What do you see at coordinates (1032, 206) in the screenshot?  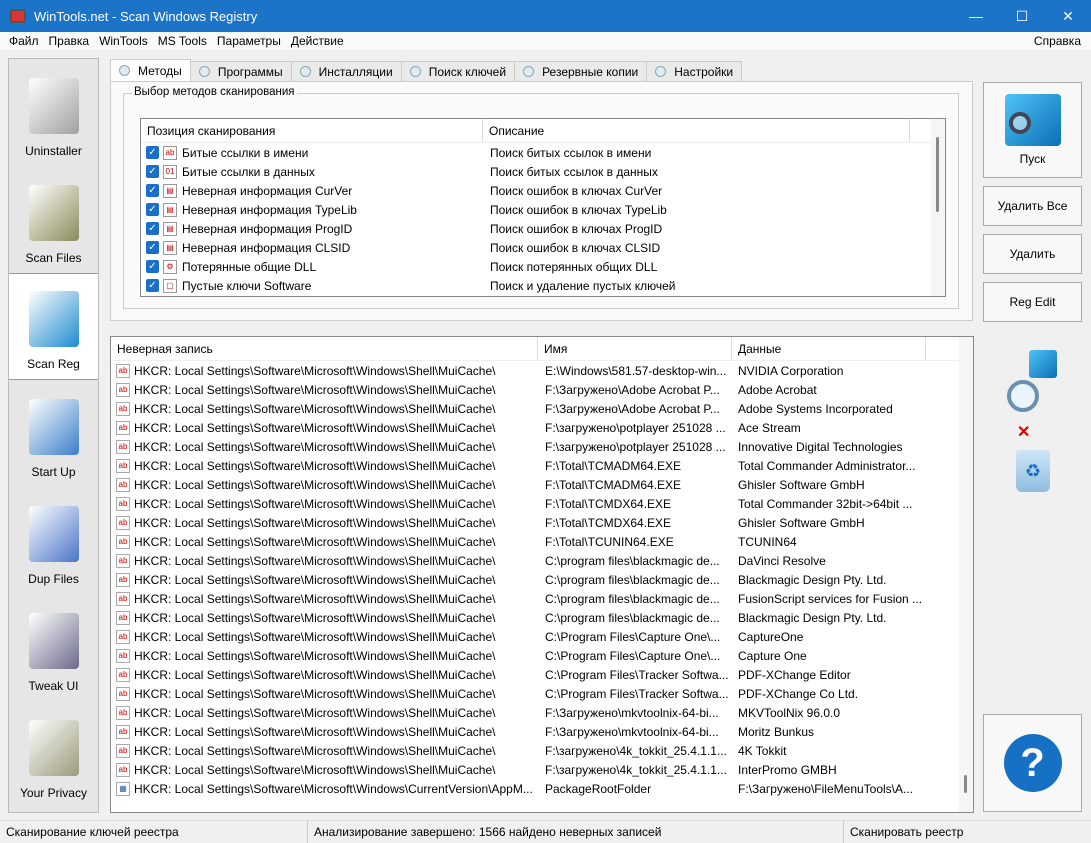 I see `delete-all-button: Удалить Все` at bounding box center [1032, 206].